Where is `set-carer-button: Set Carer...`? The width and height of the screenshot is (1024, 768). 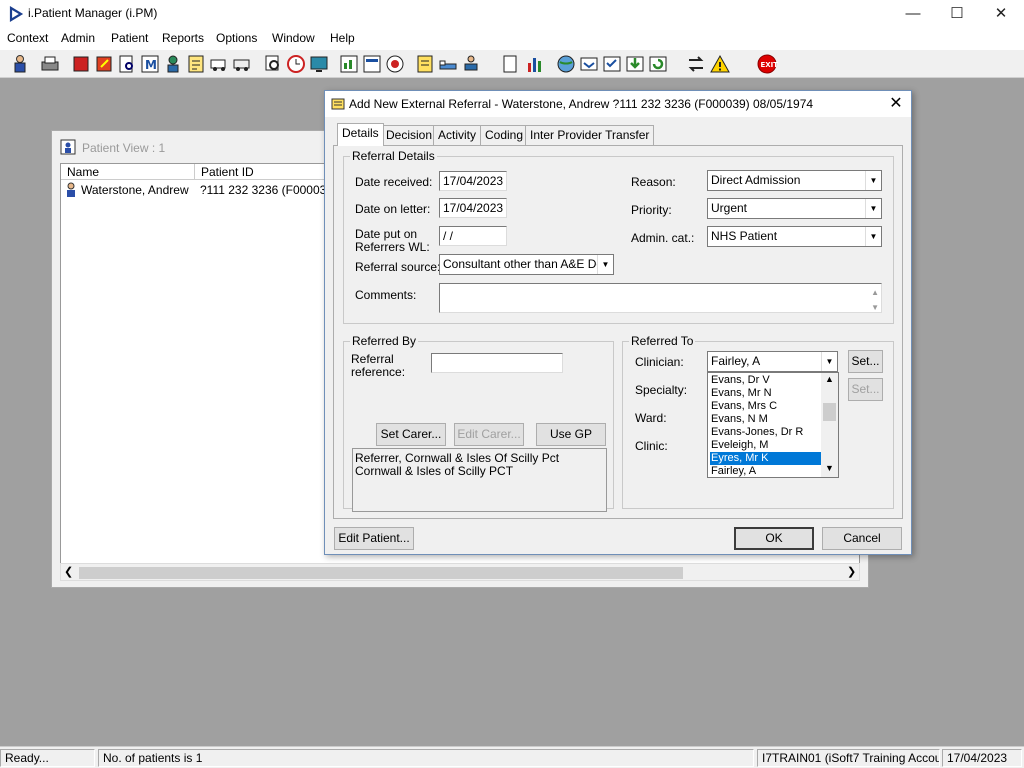 set-carer-button: Set Carer... is located at coordinates (411, 434).